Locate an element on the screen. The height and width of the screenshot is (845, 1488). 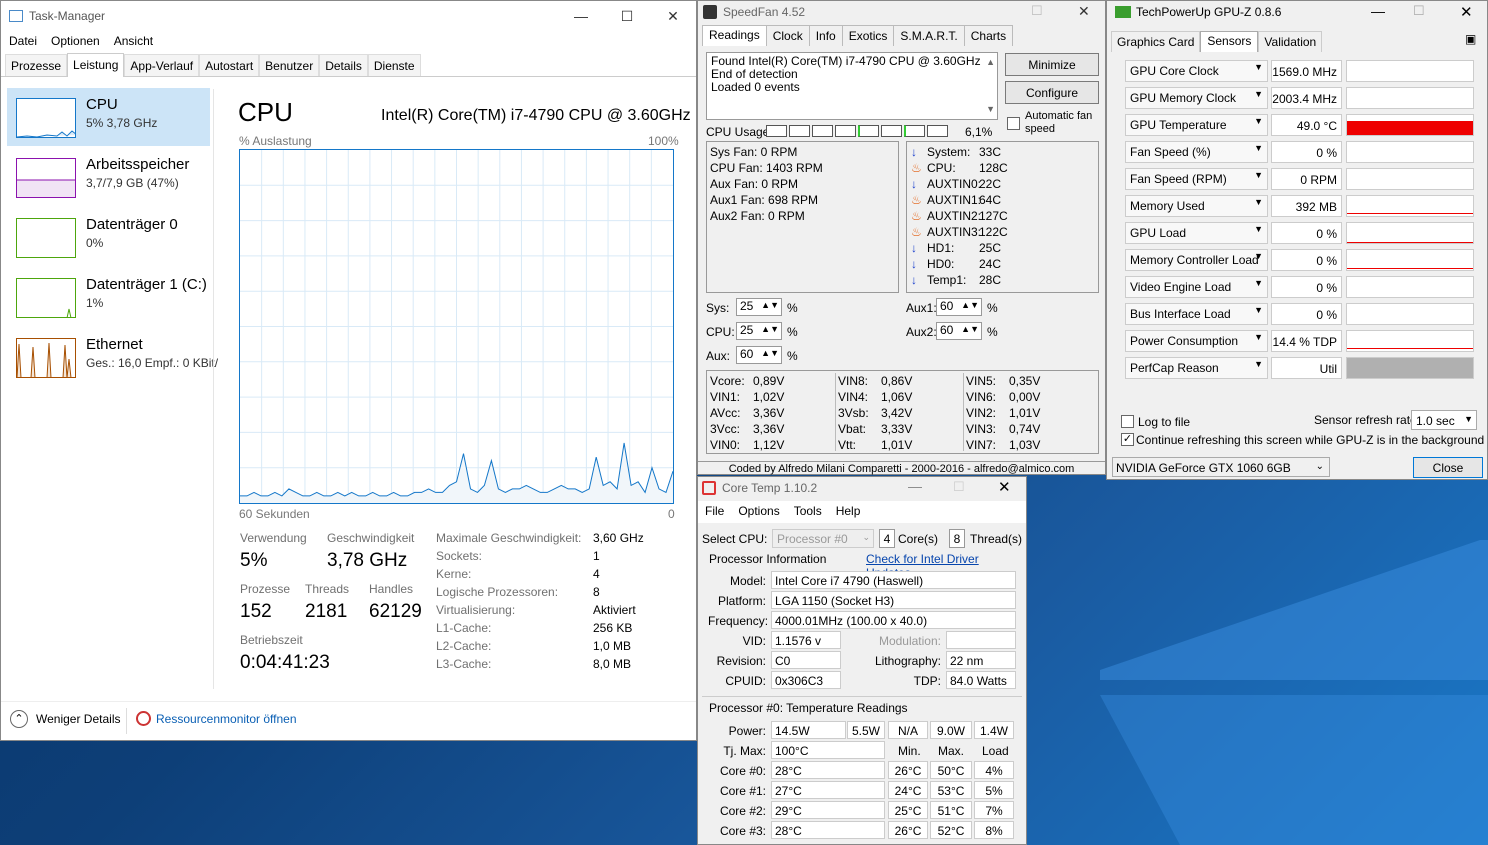
tab-graphics-card: Graphics Card is located at coordinates (1156, 41).